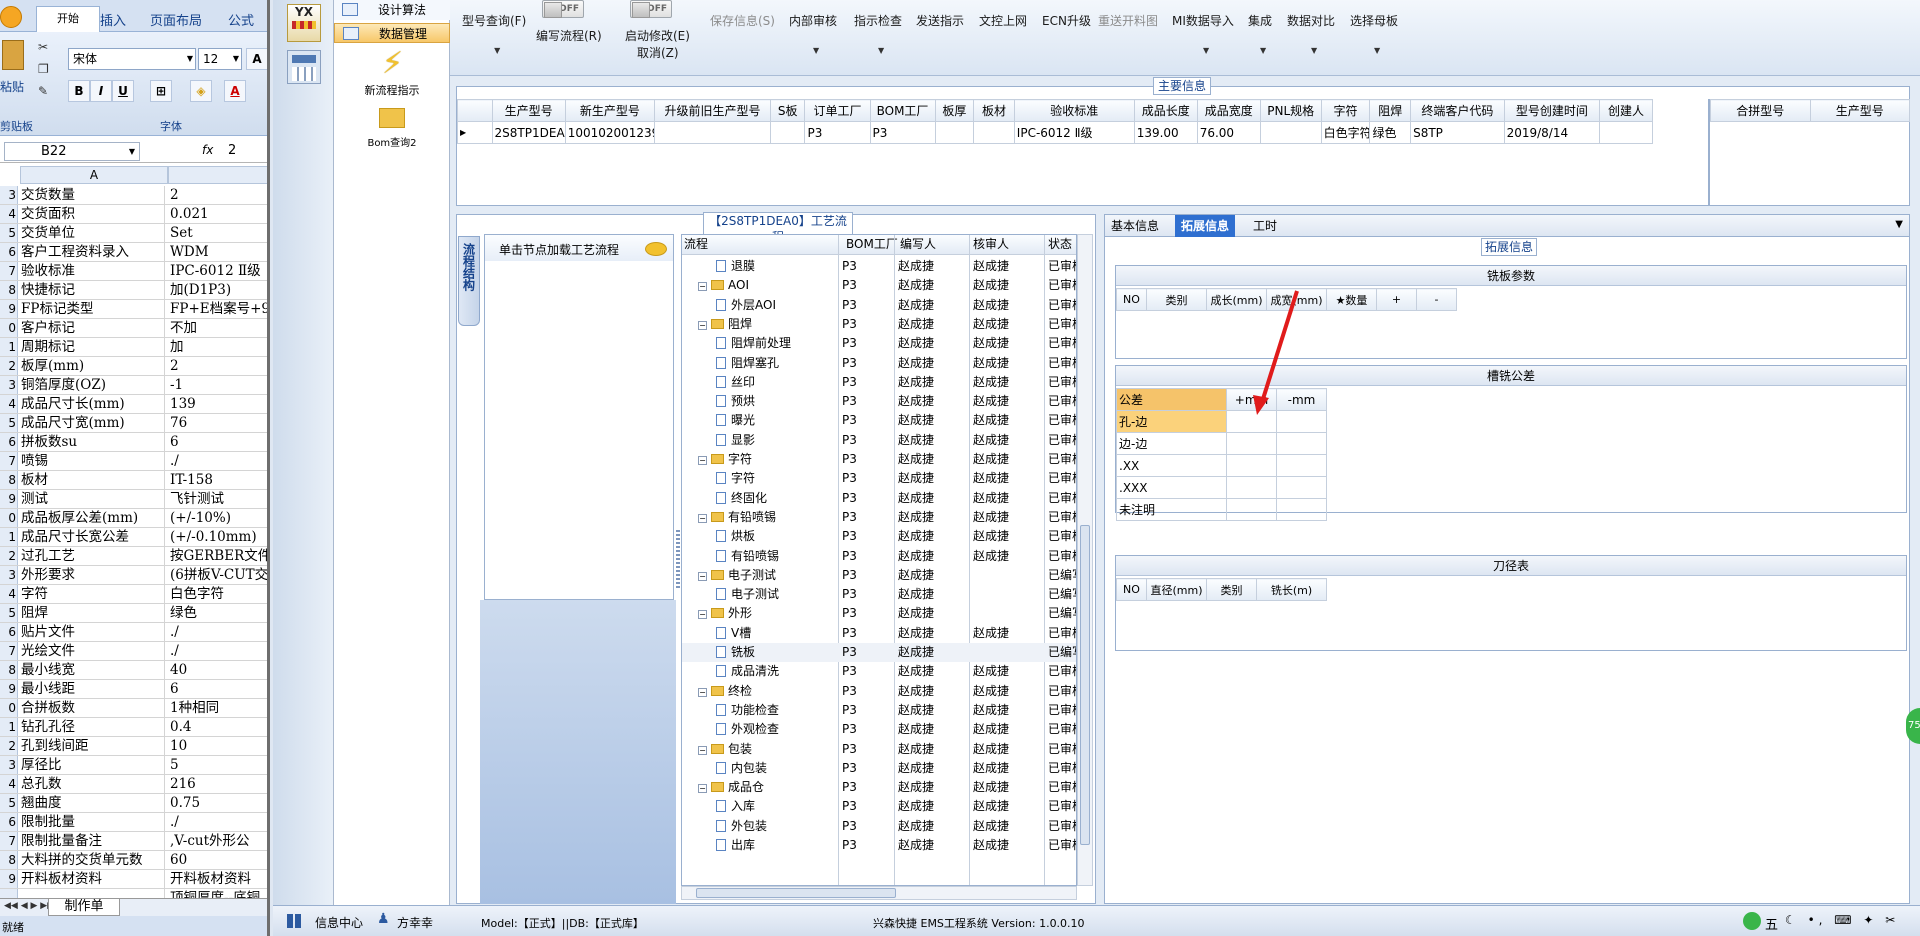 The height and width of the screenshot is (936, 1920). I want to click on tree-row: 有铅喷锡 P3 赵成捷 赵成捷 已审核, so click(879, 556).